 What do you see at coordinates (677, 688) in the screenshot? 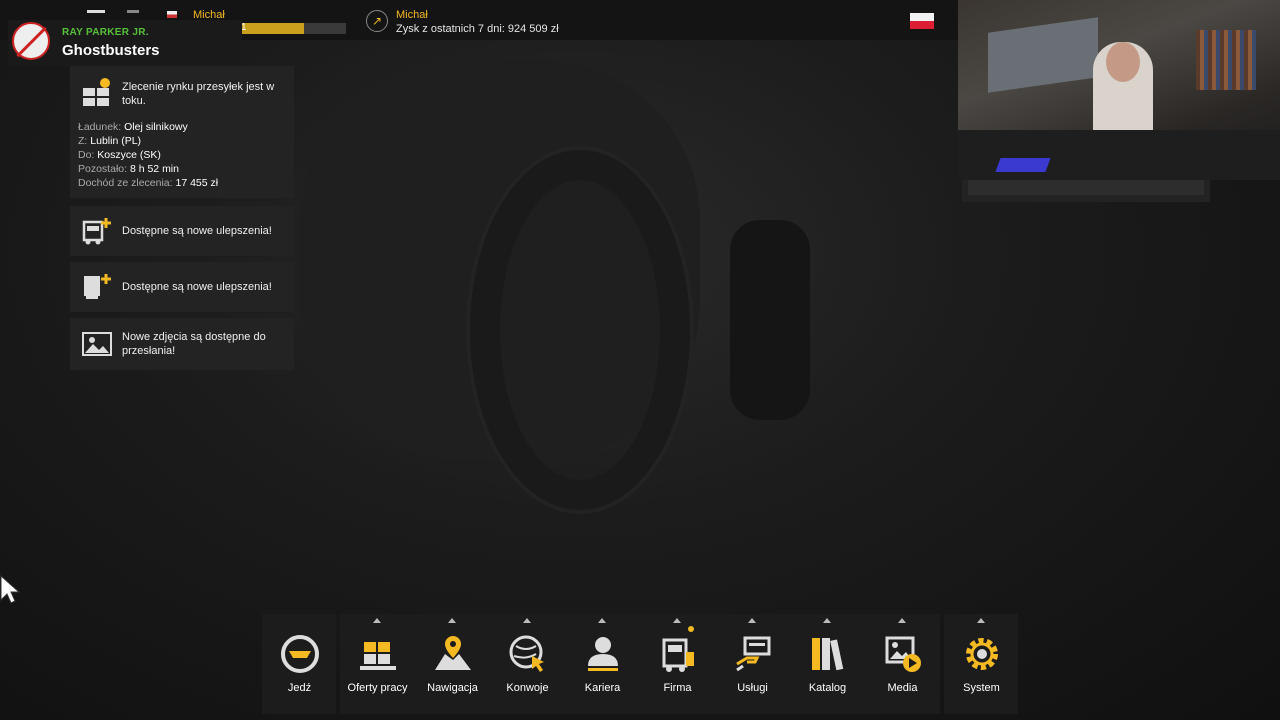
I see `menu-company-label: Firma` at bounding box center [677, 688].